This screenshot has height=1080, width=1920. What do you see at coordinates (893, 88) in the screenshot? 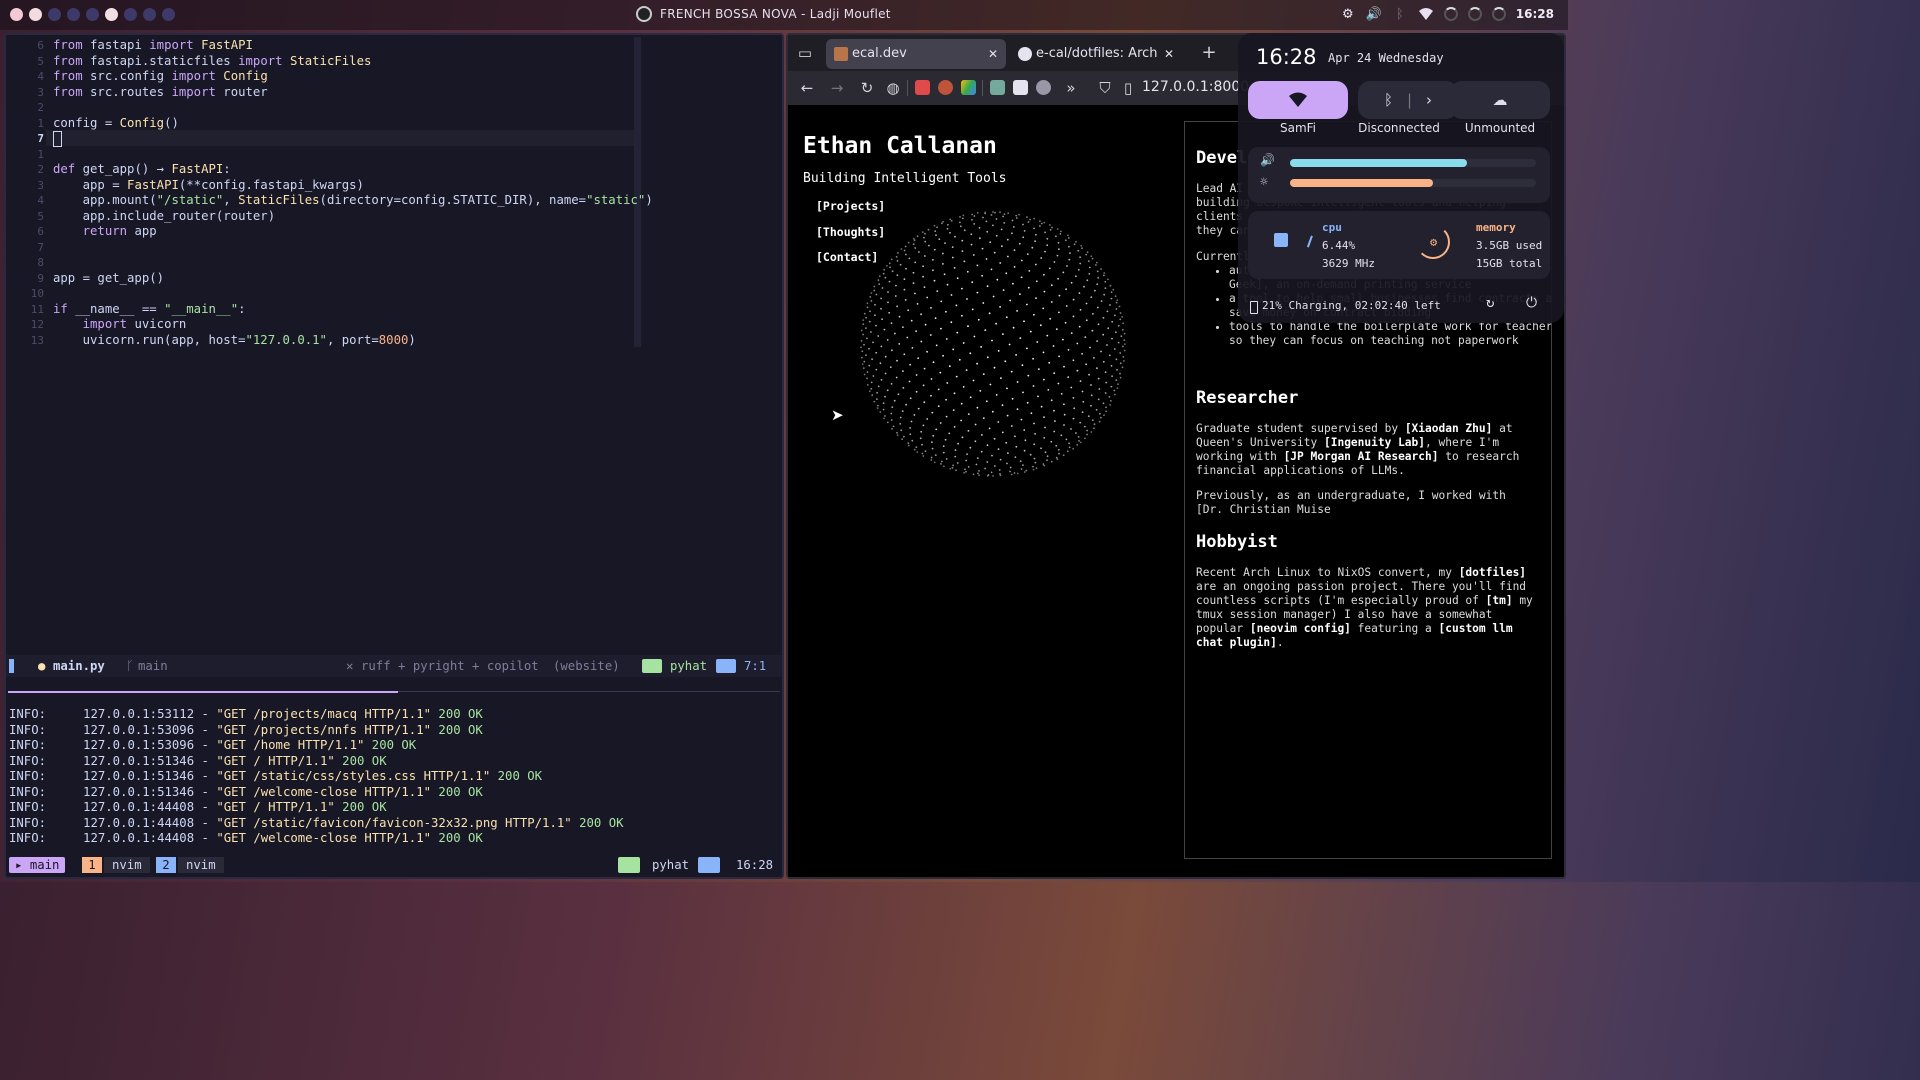
I see `globe-icon: ◍` at bounding box center [893, 88].